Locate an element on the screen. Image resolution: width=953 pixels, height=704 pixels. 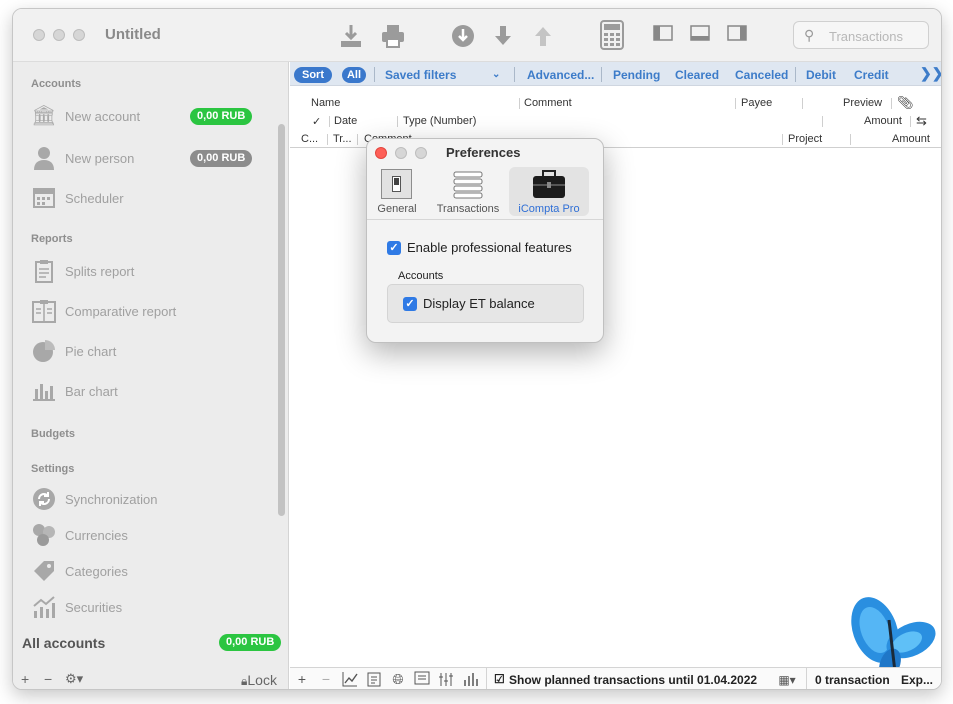
all-accounts-label: All accounts is located at coordinates (63, 643).